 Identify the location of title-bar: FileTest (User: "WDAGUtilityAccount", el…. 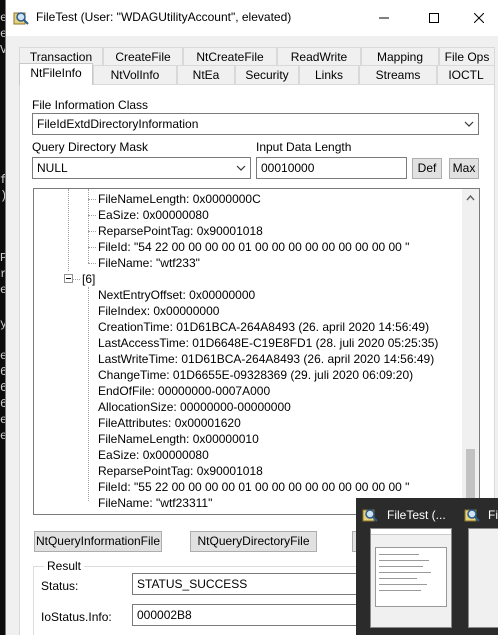
(252, 18).